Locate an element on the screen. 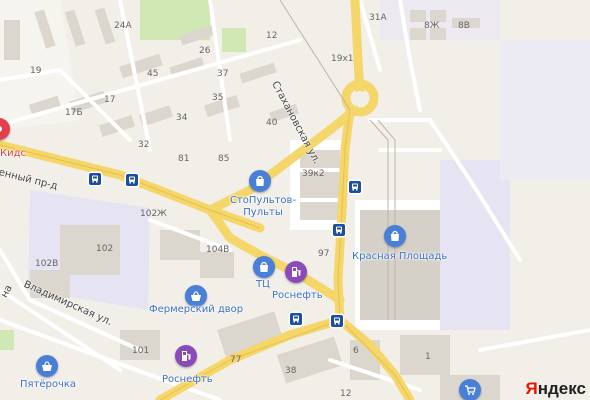 The width and height of the screenshot is (590, 400). building-number: 8В is located at coordinates (464, 26).